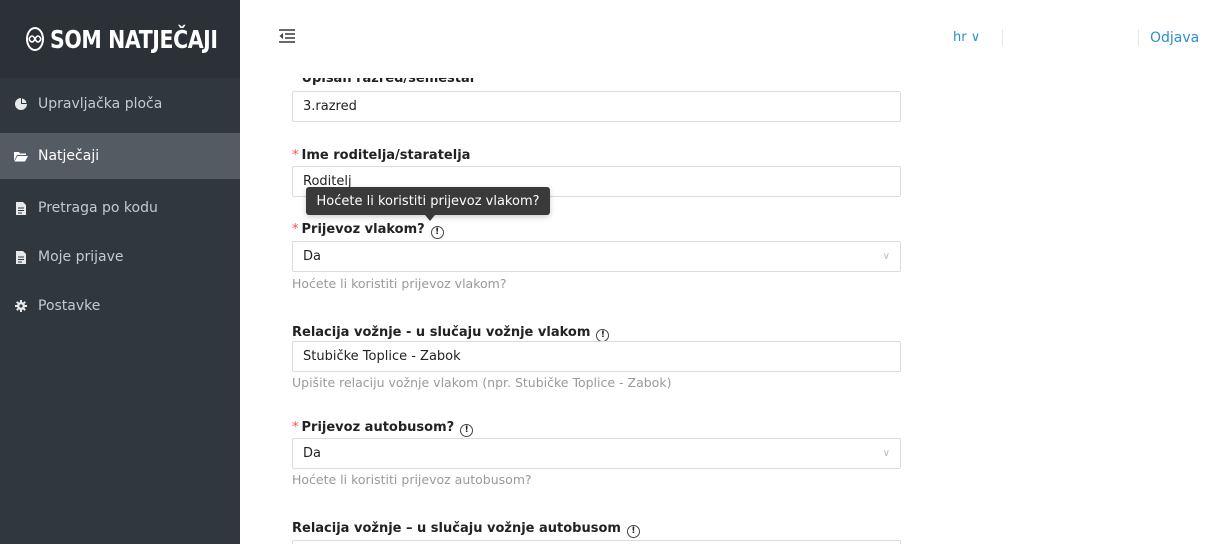 This screenshot has width=1210, height=544. Describe the element at coordinates (69, 306) in the screenshot. I see `sidebar-item-label: Postavke` at that location.